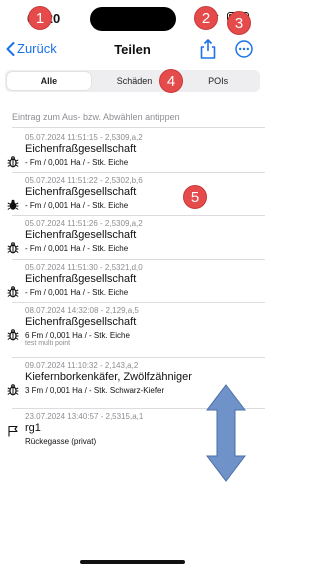  What do you see at coordinates (82, 310) in the screenshot?
I see `entry-meta: 08.07.2024 14:32:08 - 2,129,a,5` at bounding box center [82, 310].